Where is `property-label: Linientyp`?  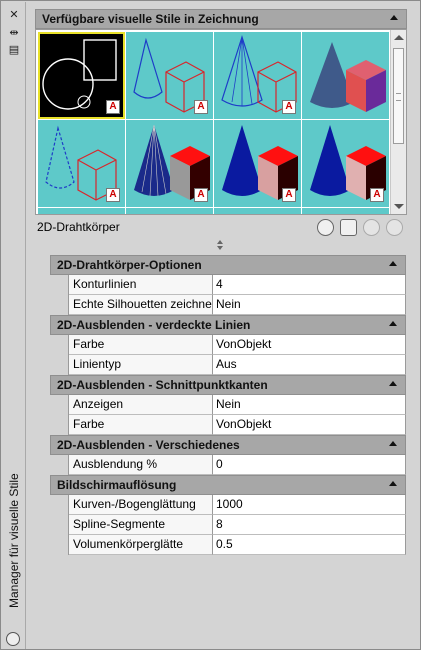 property-label: Linientyp is located at coordinates (141, 365).